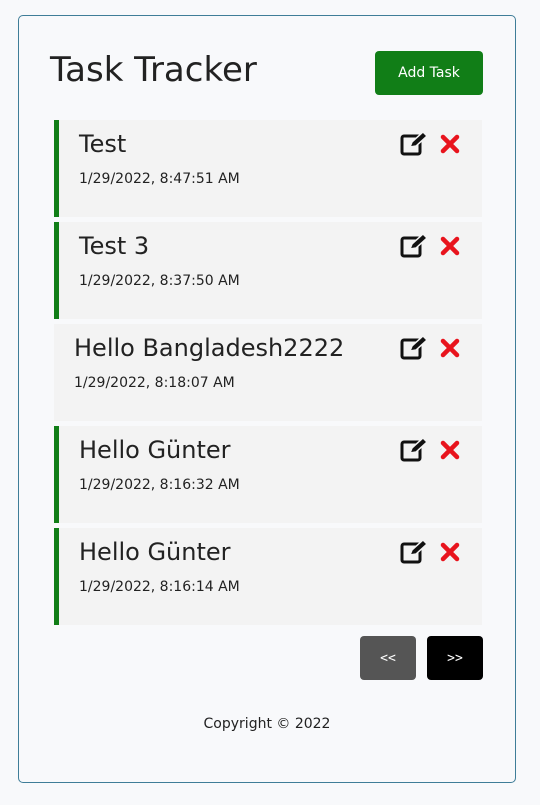 The height and width of the screenshot is (805, 540). Describe the element at coordinates (267, 724) in the screenshot. I see `footer-copyright: Copyright © 2022` at that location.